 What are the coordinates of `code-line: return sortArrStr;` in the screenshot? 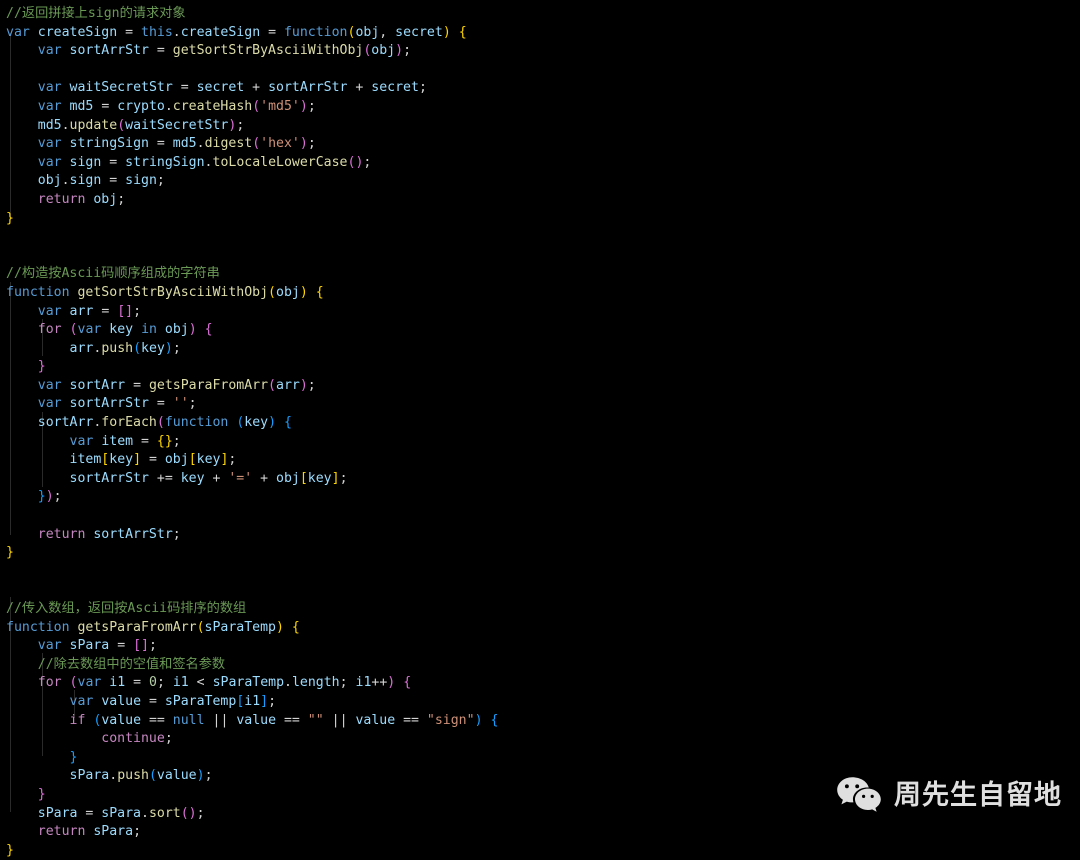 It's located at (543, 535).